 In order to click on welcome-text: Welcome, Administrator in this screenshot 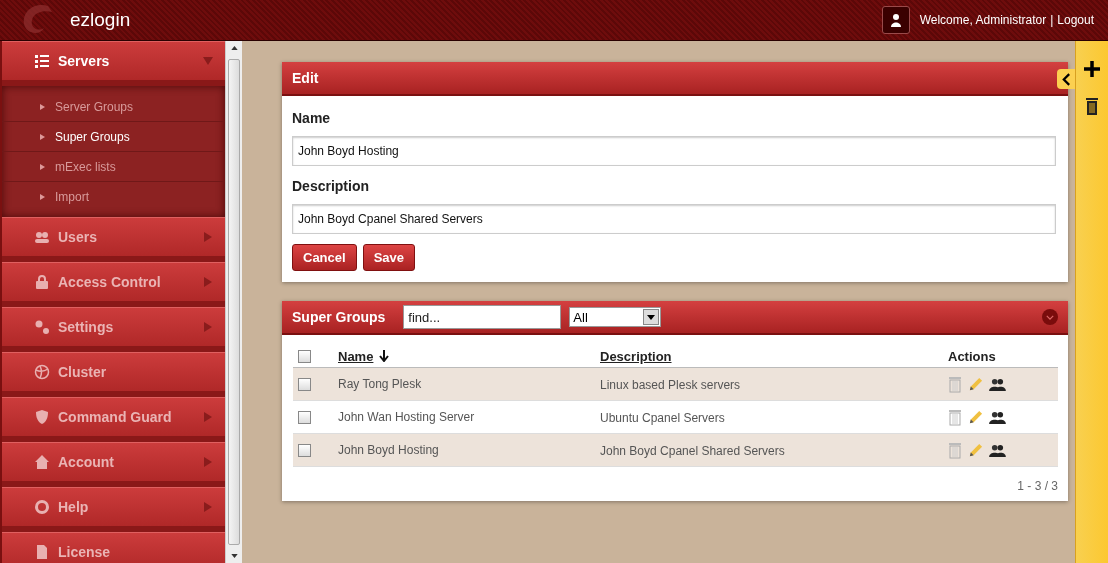, I will do `click(983, 20)`.